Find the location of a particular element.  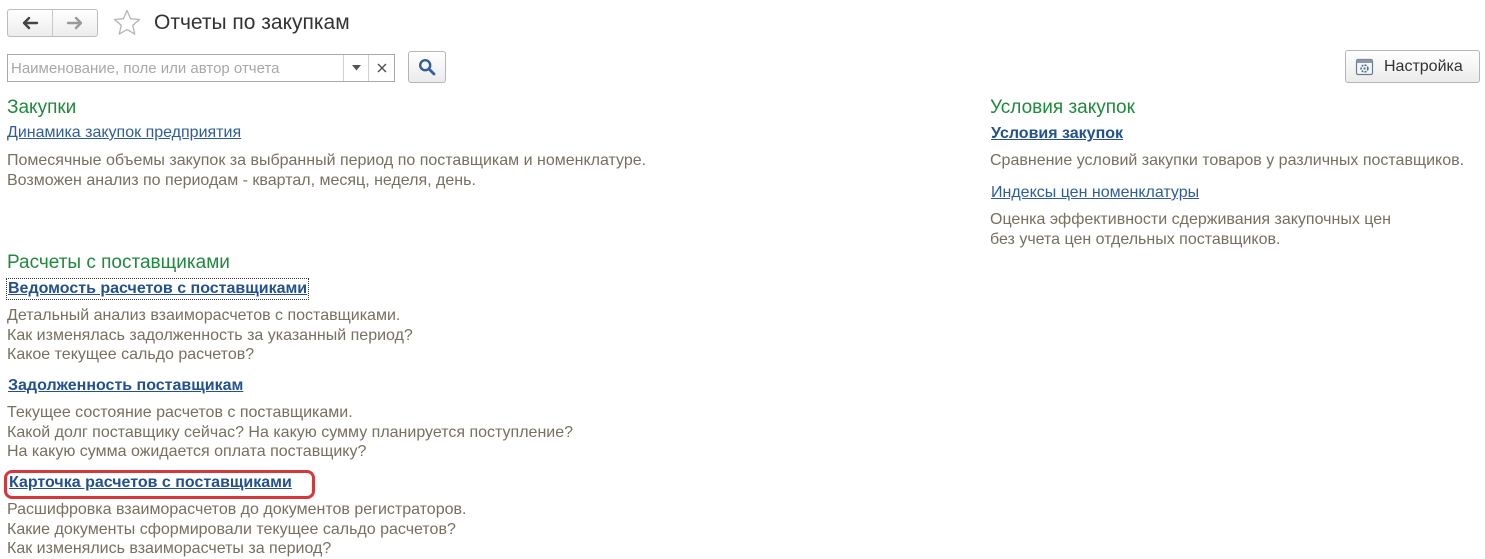

arrow-right-icon is located at coordinates (74, 23).